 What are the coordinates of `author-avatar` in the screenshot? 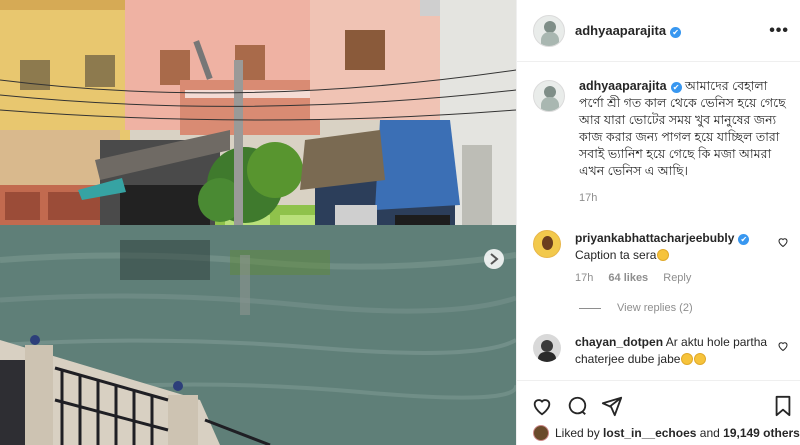 It's located at (549, 30).